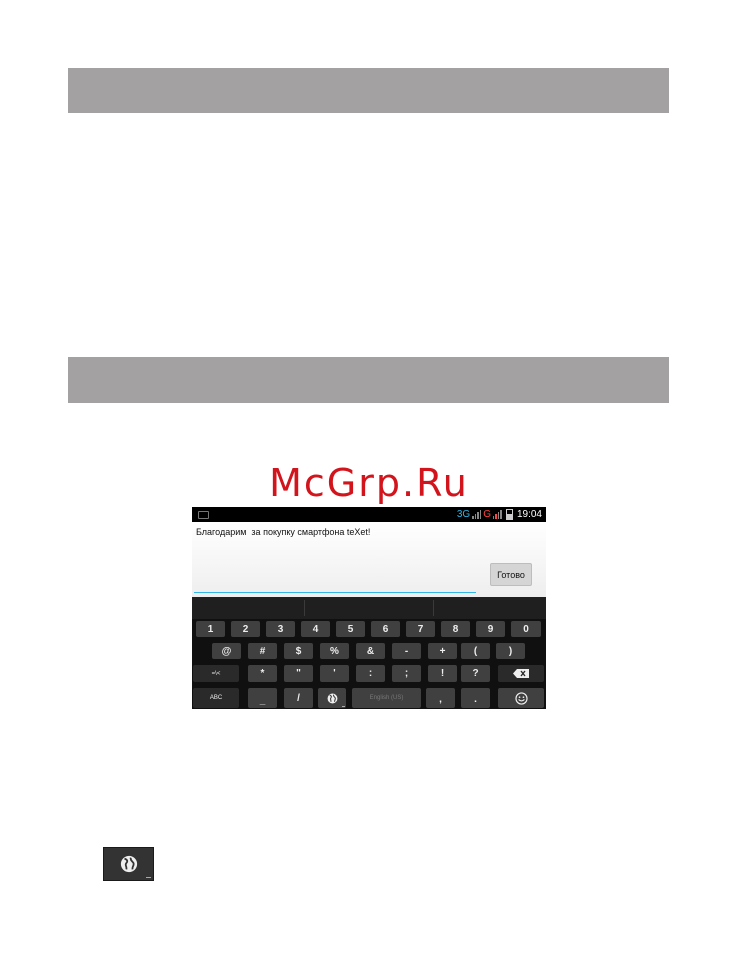 This screenshot has height=965, width=738. What do you see at coordinates (386, 698) in the screenshot?
I see `space-key: English (US)` at bounding box center [386, 698].